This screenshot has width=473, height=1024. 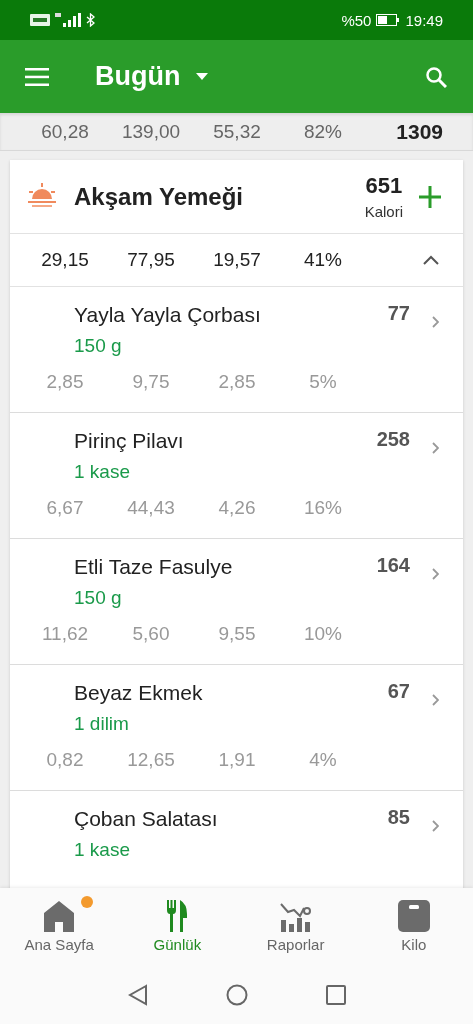 What do you see at coordinates (37, 76) in the screenshot?
I see `menu-icon` at bounding box center [37, 76].